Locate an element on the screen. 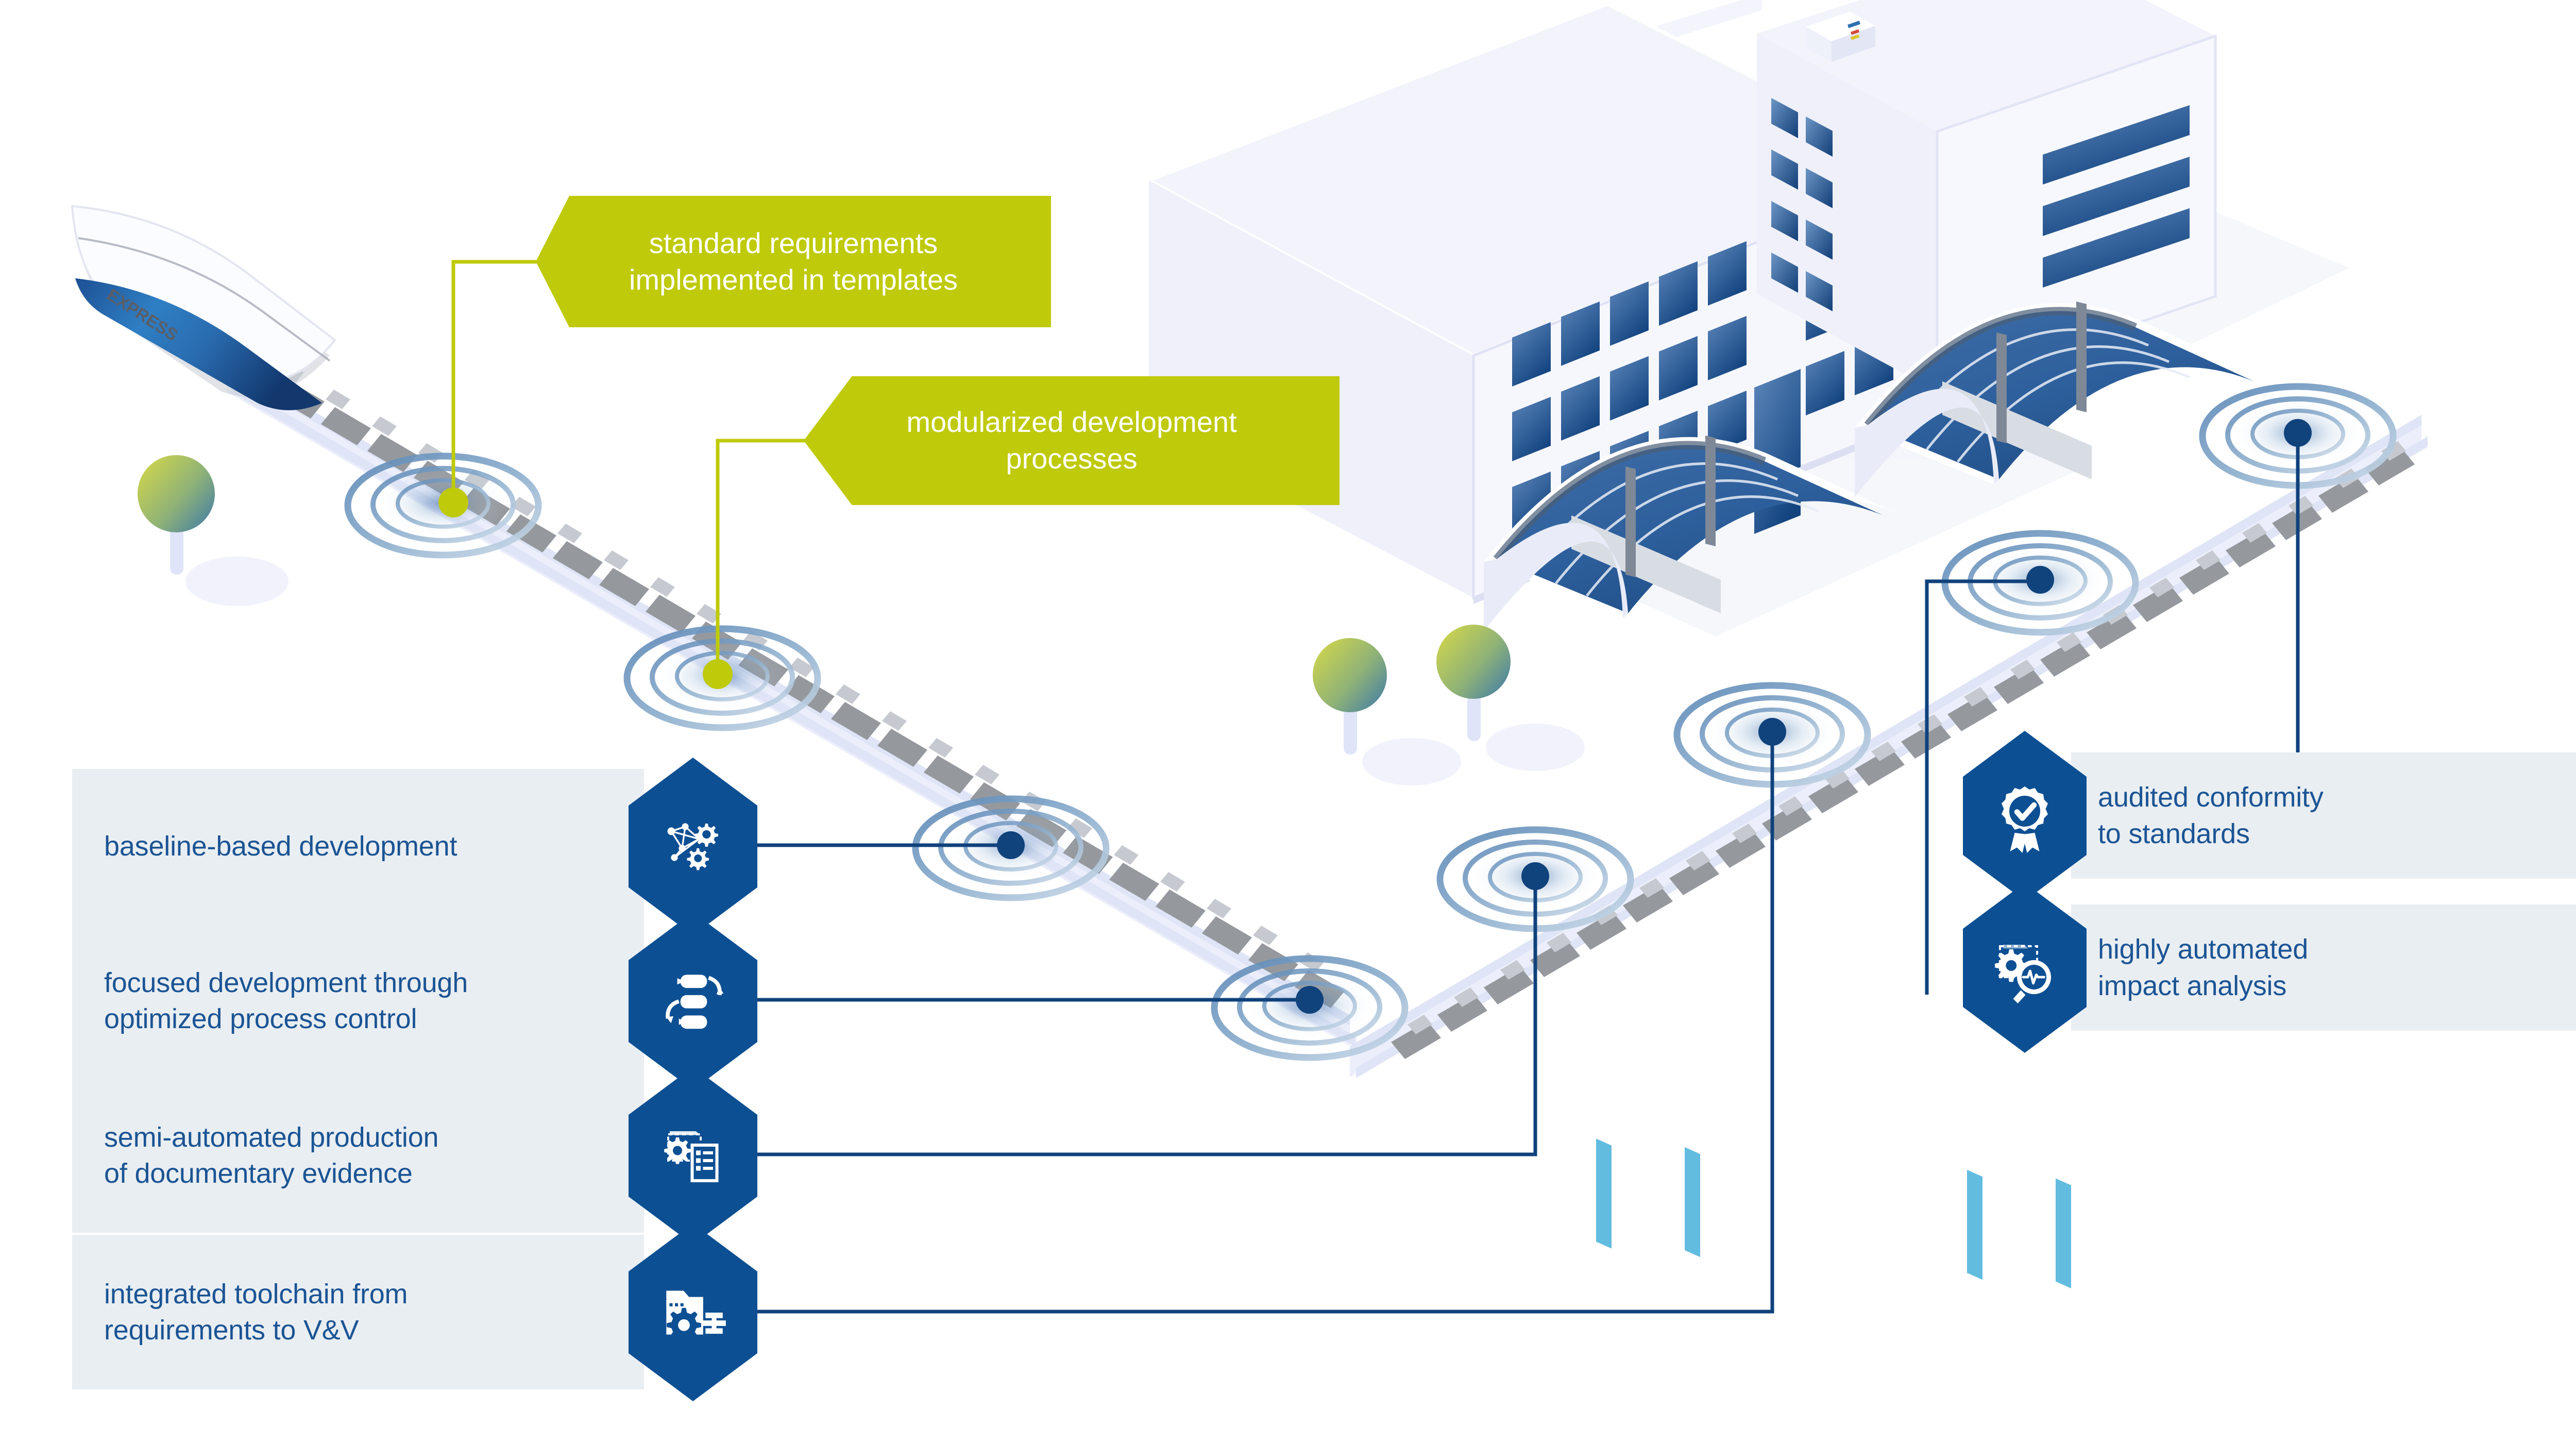  gear-magnifier-pulse-icon is located at coordinates (2025, 968).